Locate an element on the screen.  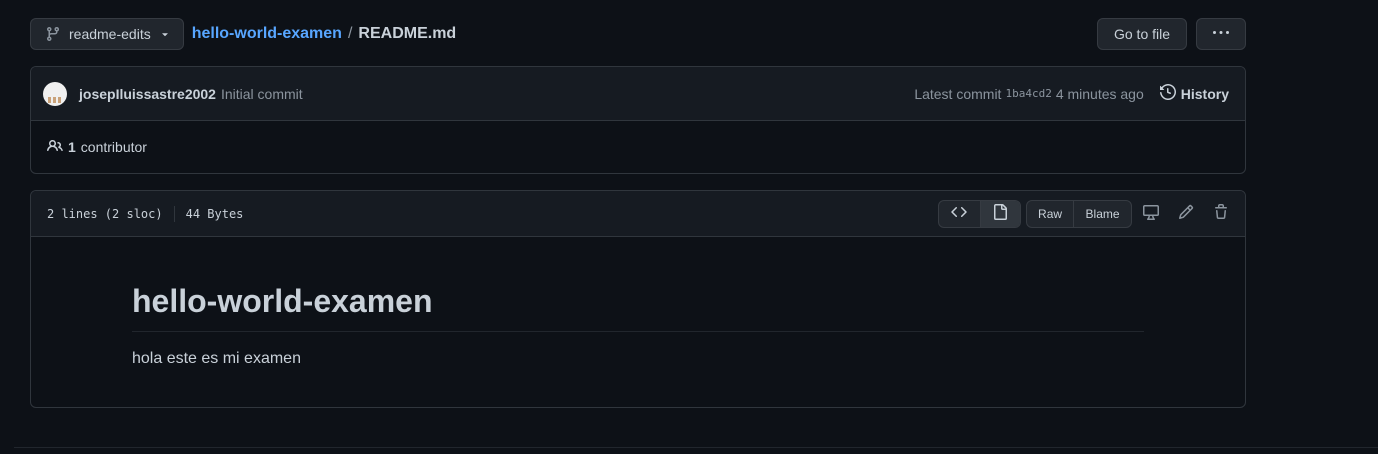
file-info: 2 lines (2 sloc) 44 Bytes is located at coordinates (145, 213).